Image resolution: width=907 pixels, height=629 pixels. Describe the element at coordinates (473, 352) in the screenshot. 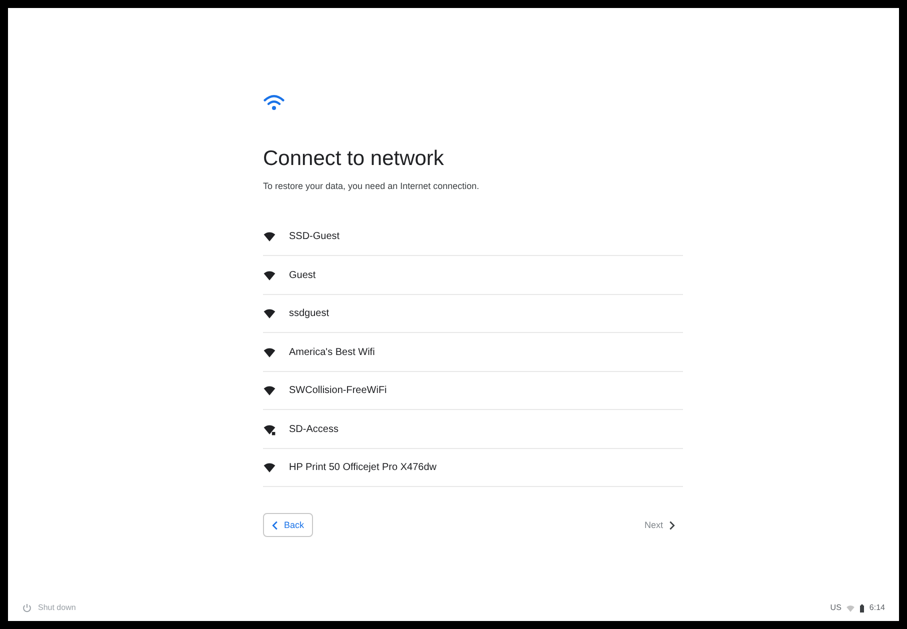

I see `network-item: America's Best Wifi` at that location.